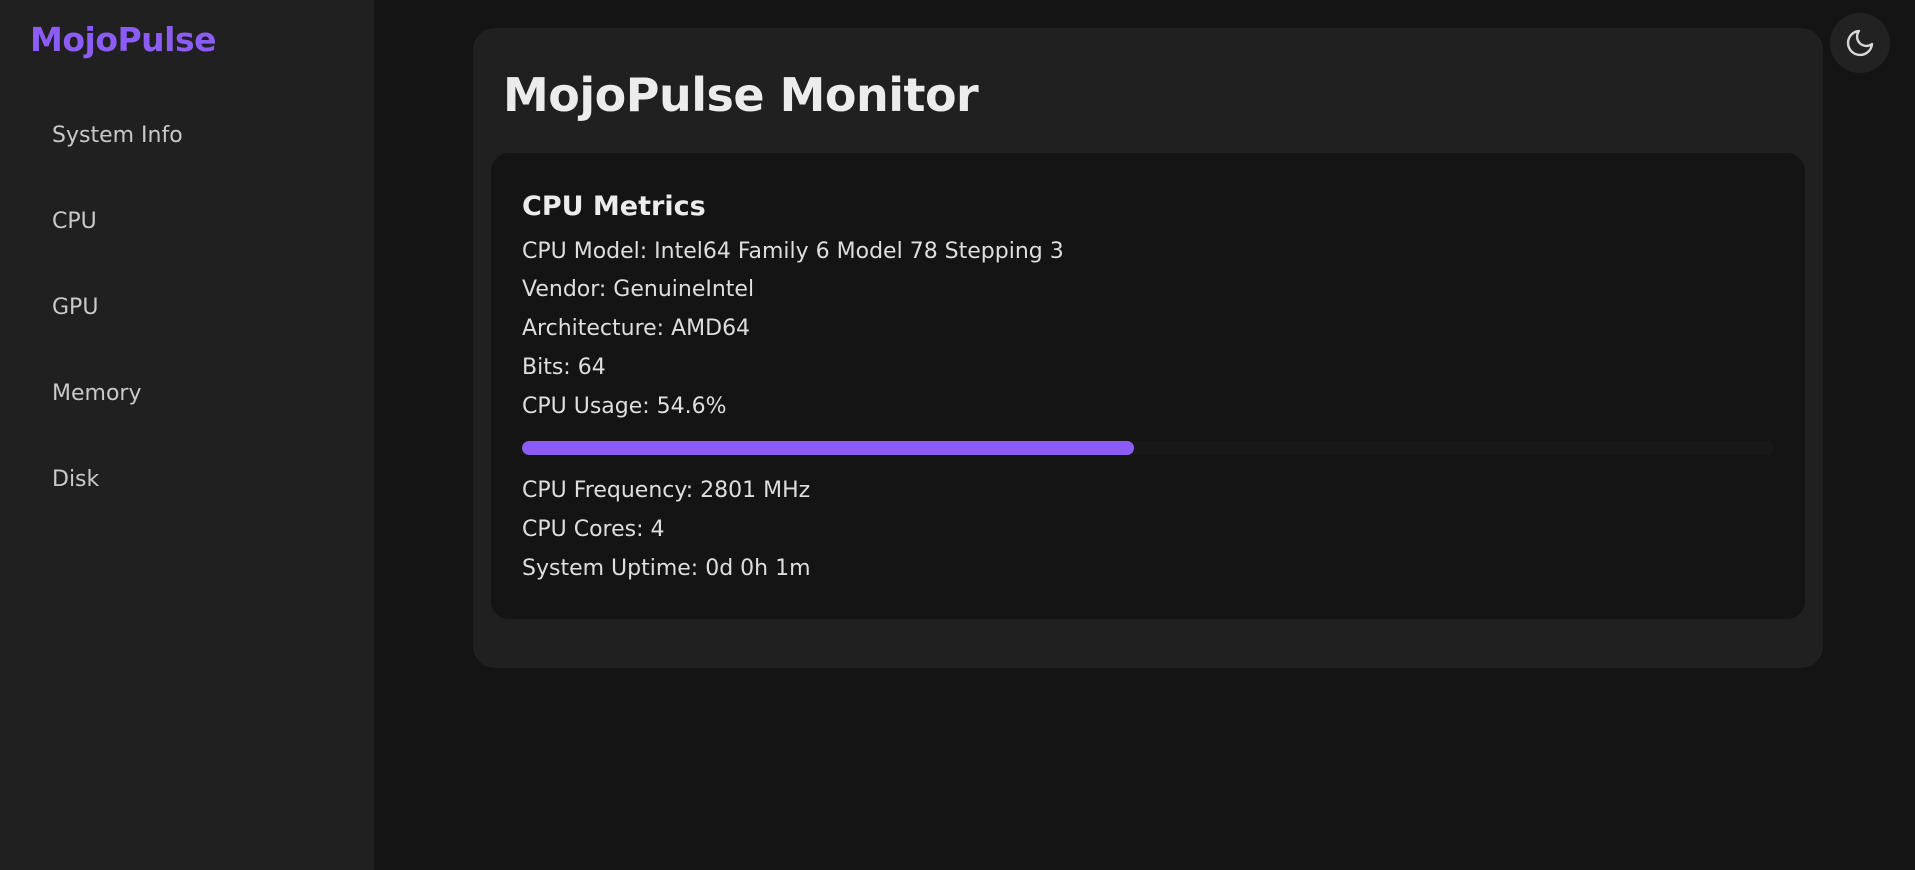  I want to click on theme-toggle-button, so click(1860, 43).